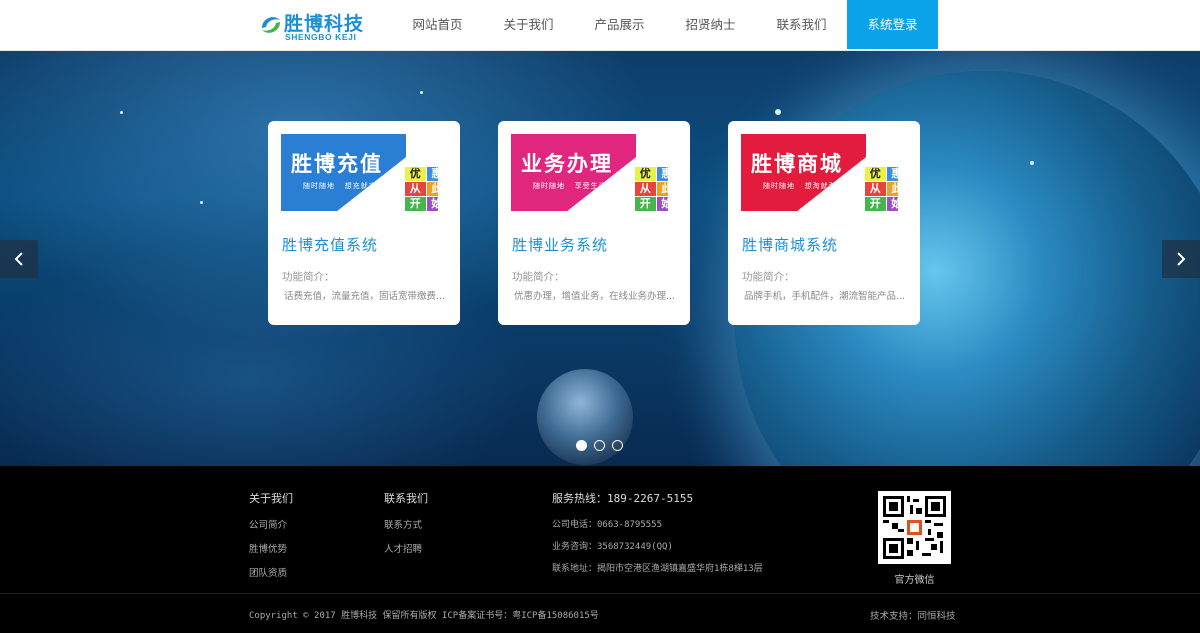  What do you see at coordinates (330, 245) in the screenshot?
I see `card-title: 胜博充值系统` at bounding box center [330, 245].